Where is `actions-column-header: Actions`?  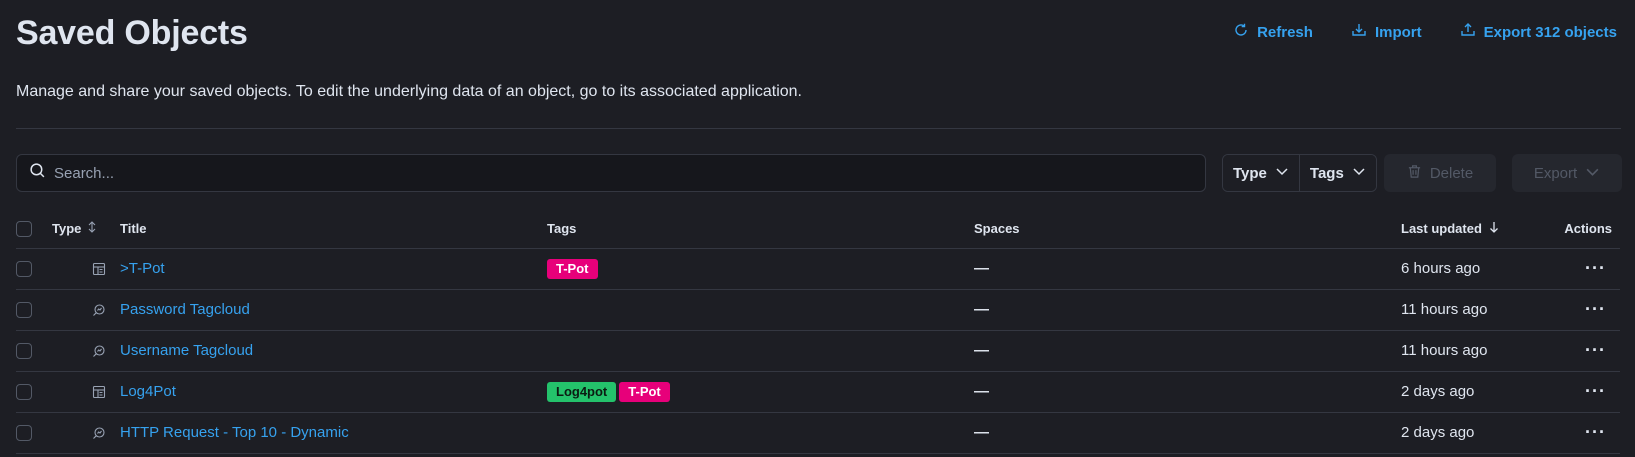 actions-column-header: Actions is located at coordinates (1581, 229).